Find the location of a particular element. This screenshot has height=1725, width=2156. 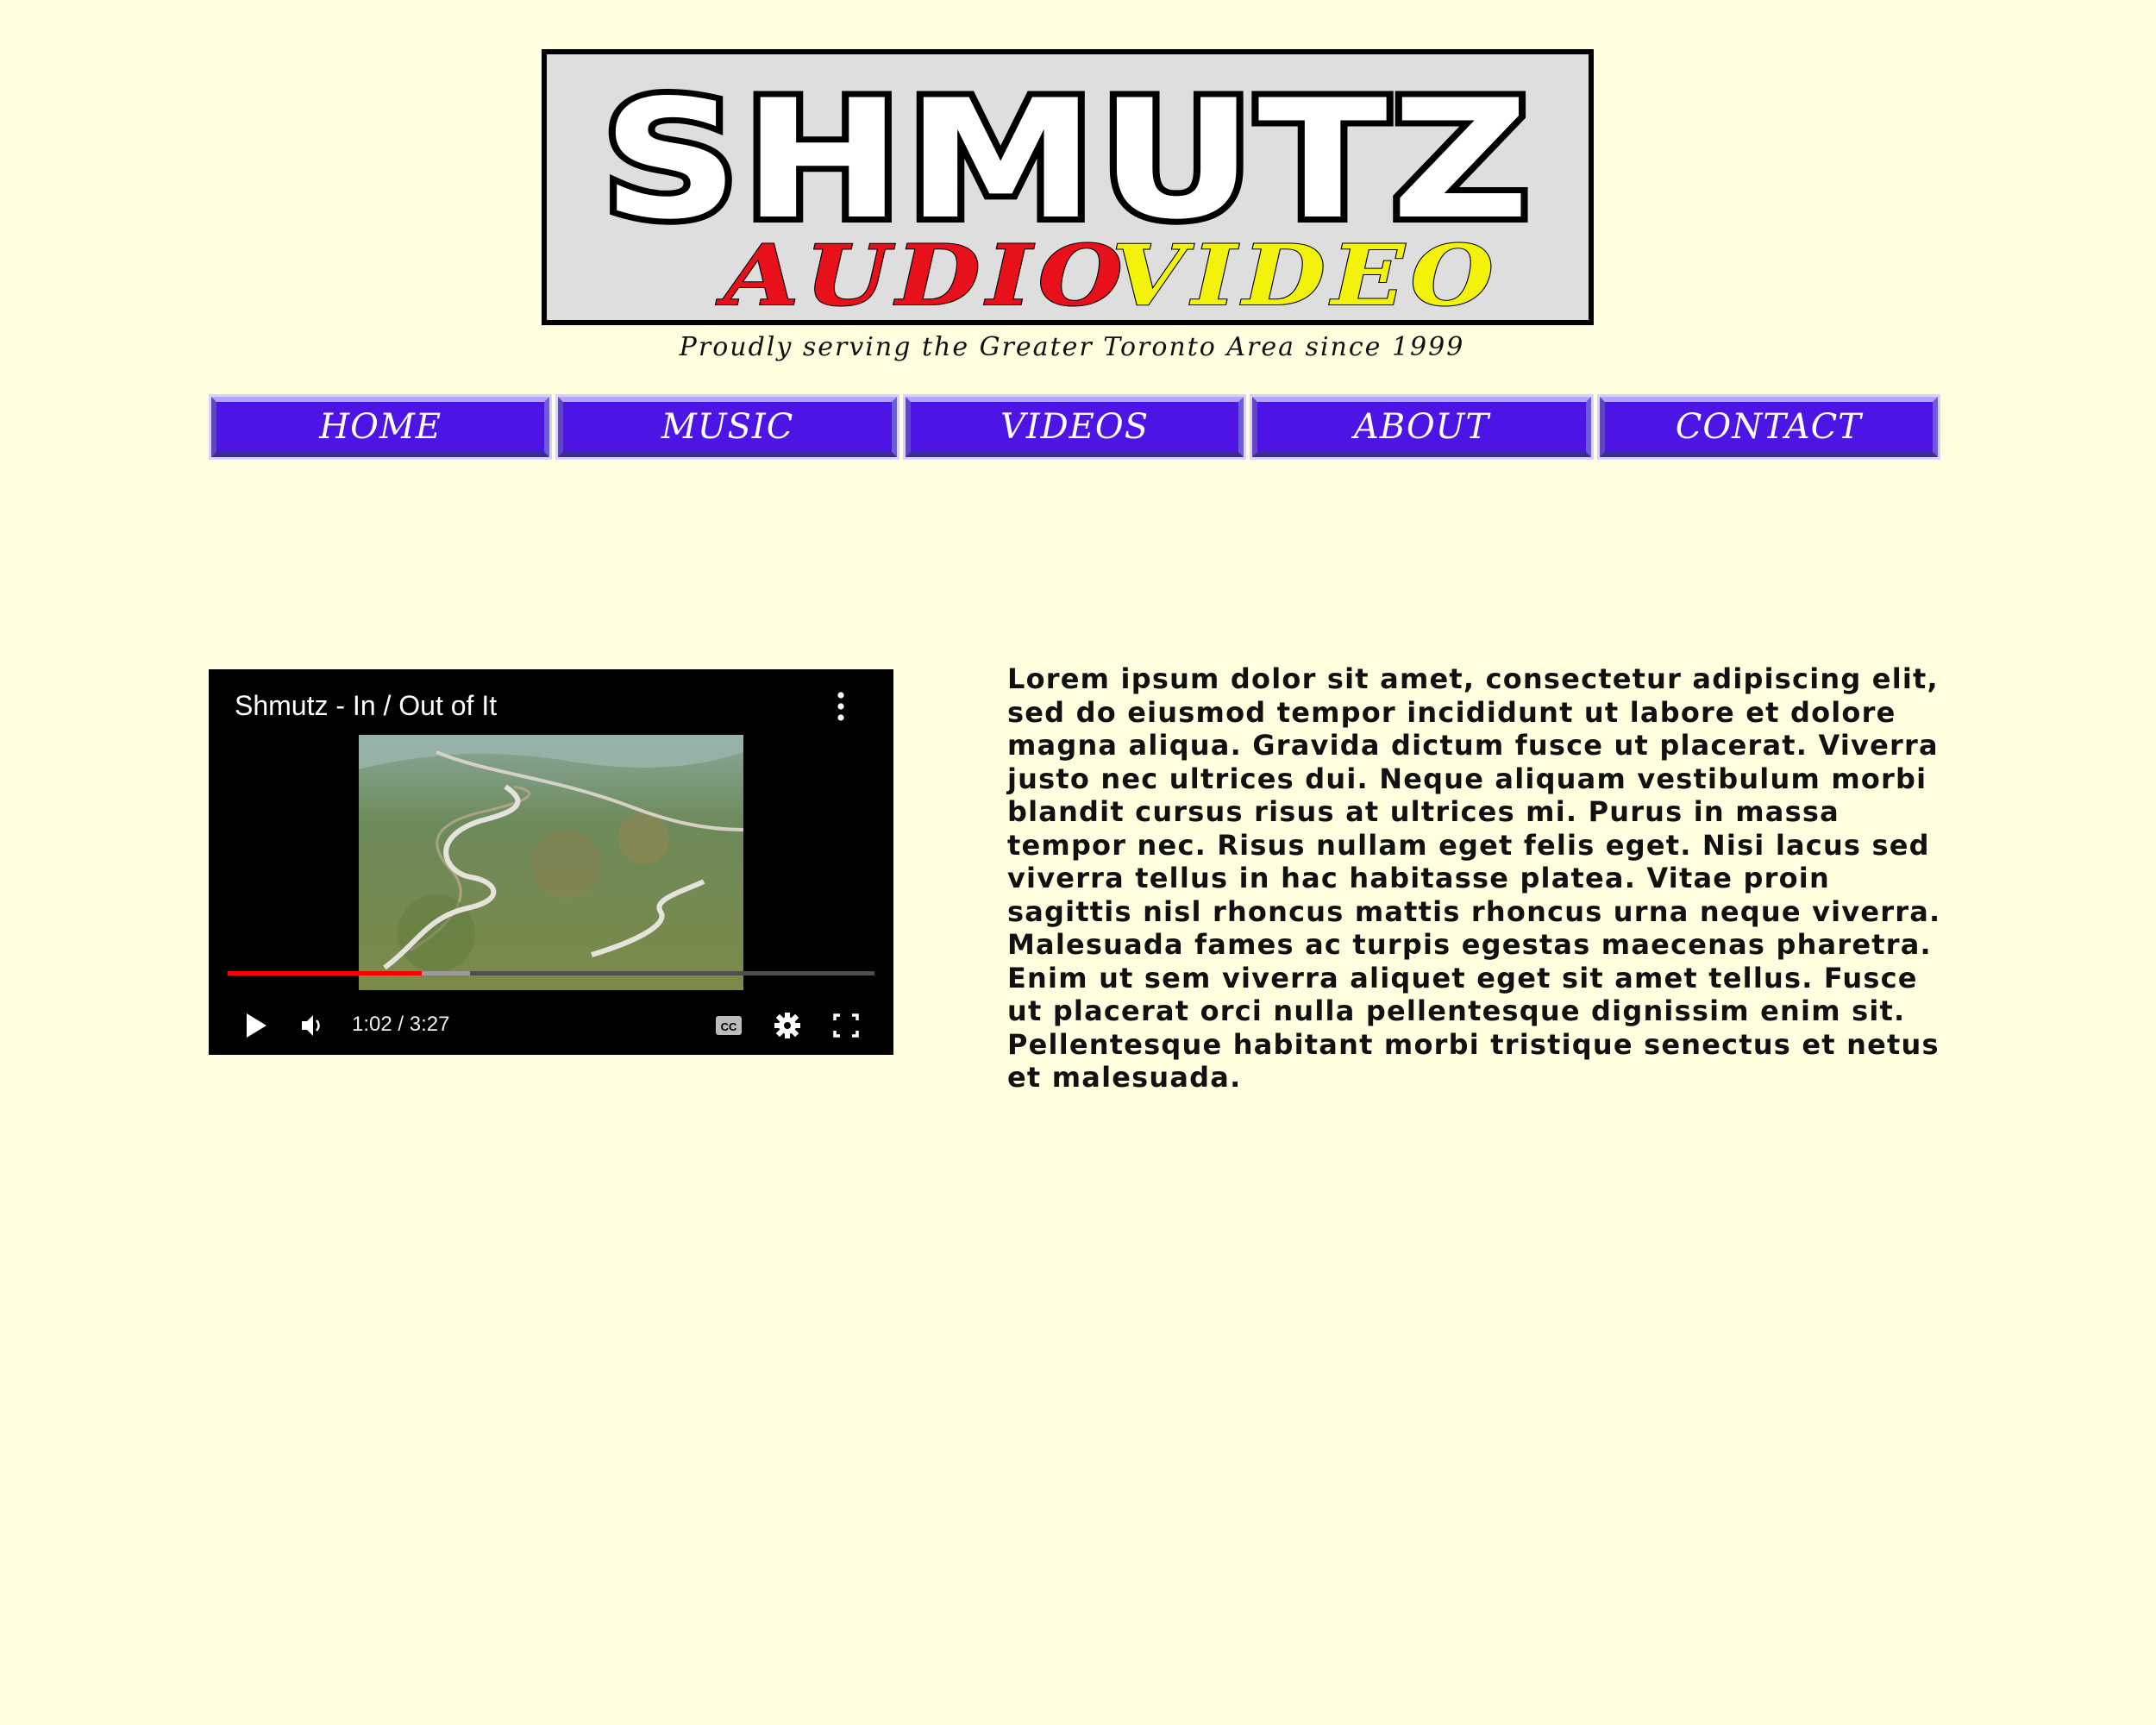

video-time: 1:02 / 3:27 is located at coordinates (401, 1024).